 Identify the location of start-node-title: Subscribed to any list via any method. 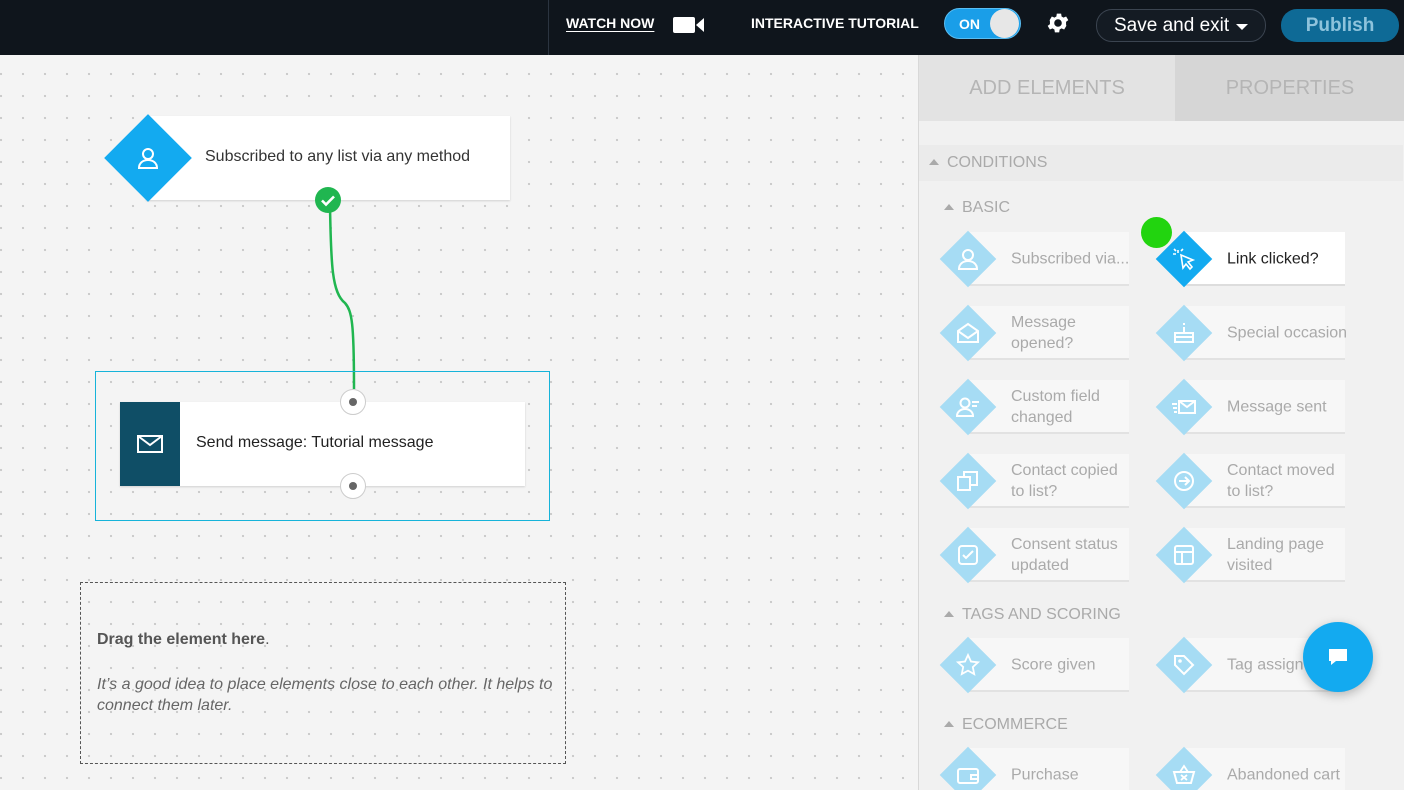
(338, 156).